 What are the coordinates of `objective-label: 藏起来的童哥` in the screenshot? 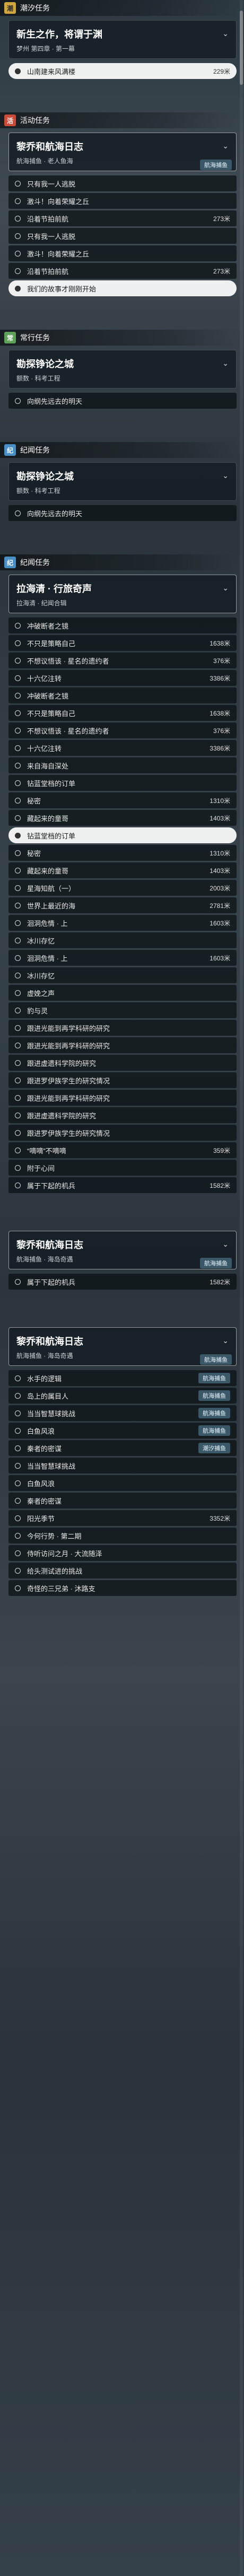 It's located at (48, 871).